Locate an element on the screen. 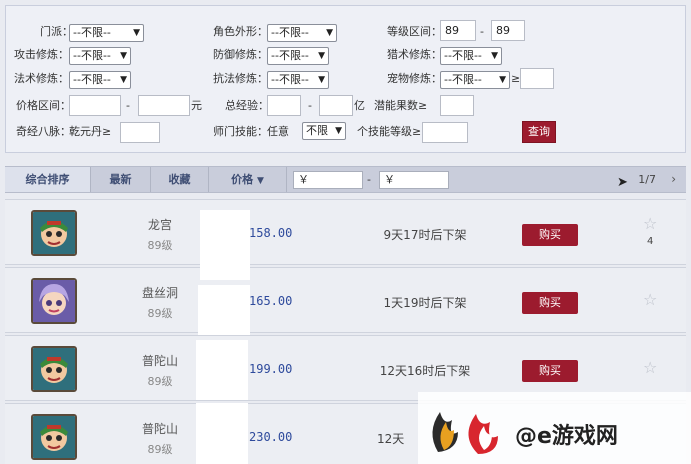 The height and width of the screenshot is (464, 691). listing-price: 158.00 is located at coordinates (271, 233).